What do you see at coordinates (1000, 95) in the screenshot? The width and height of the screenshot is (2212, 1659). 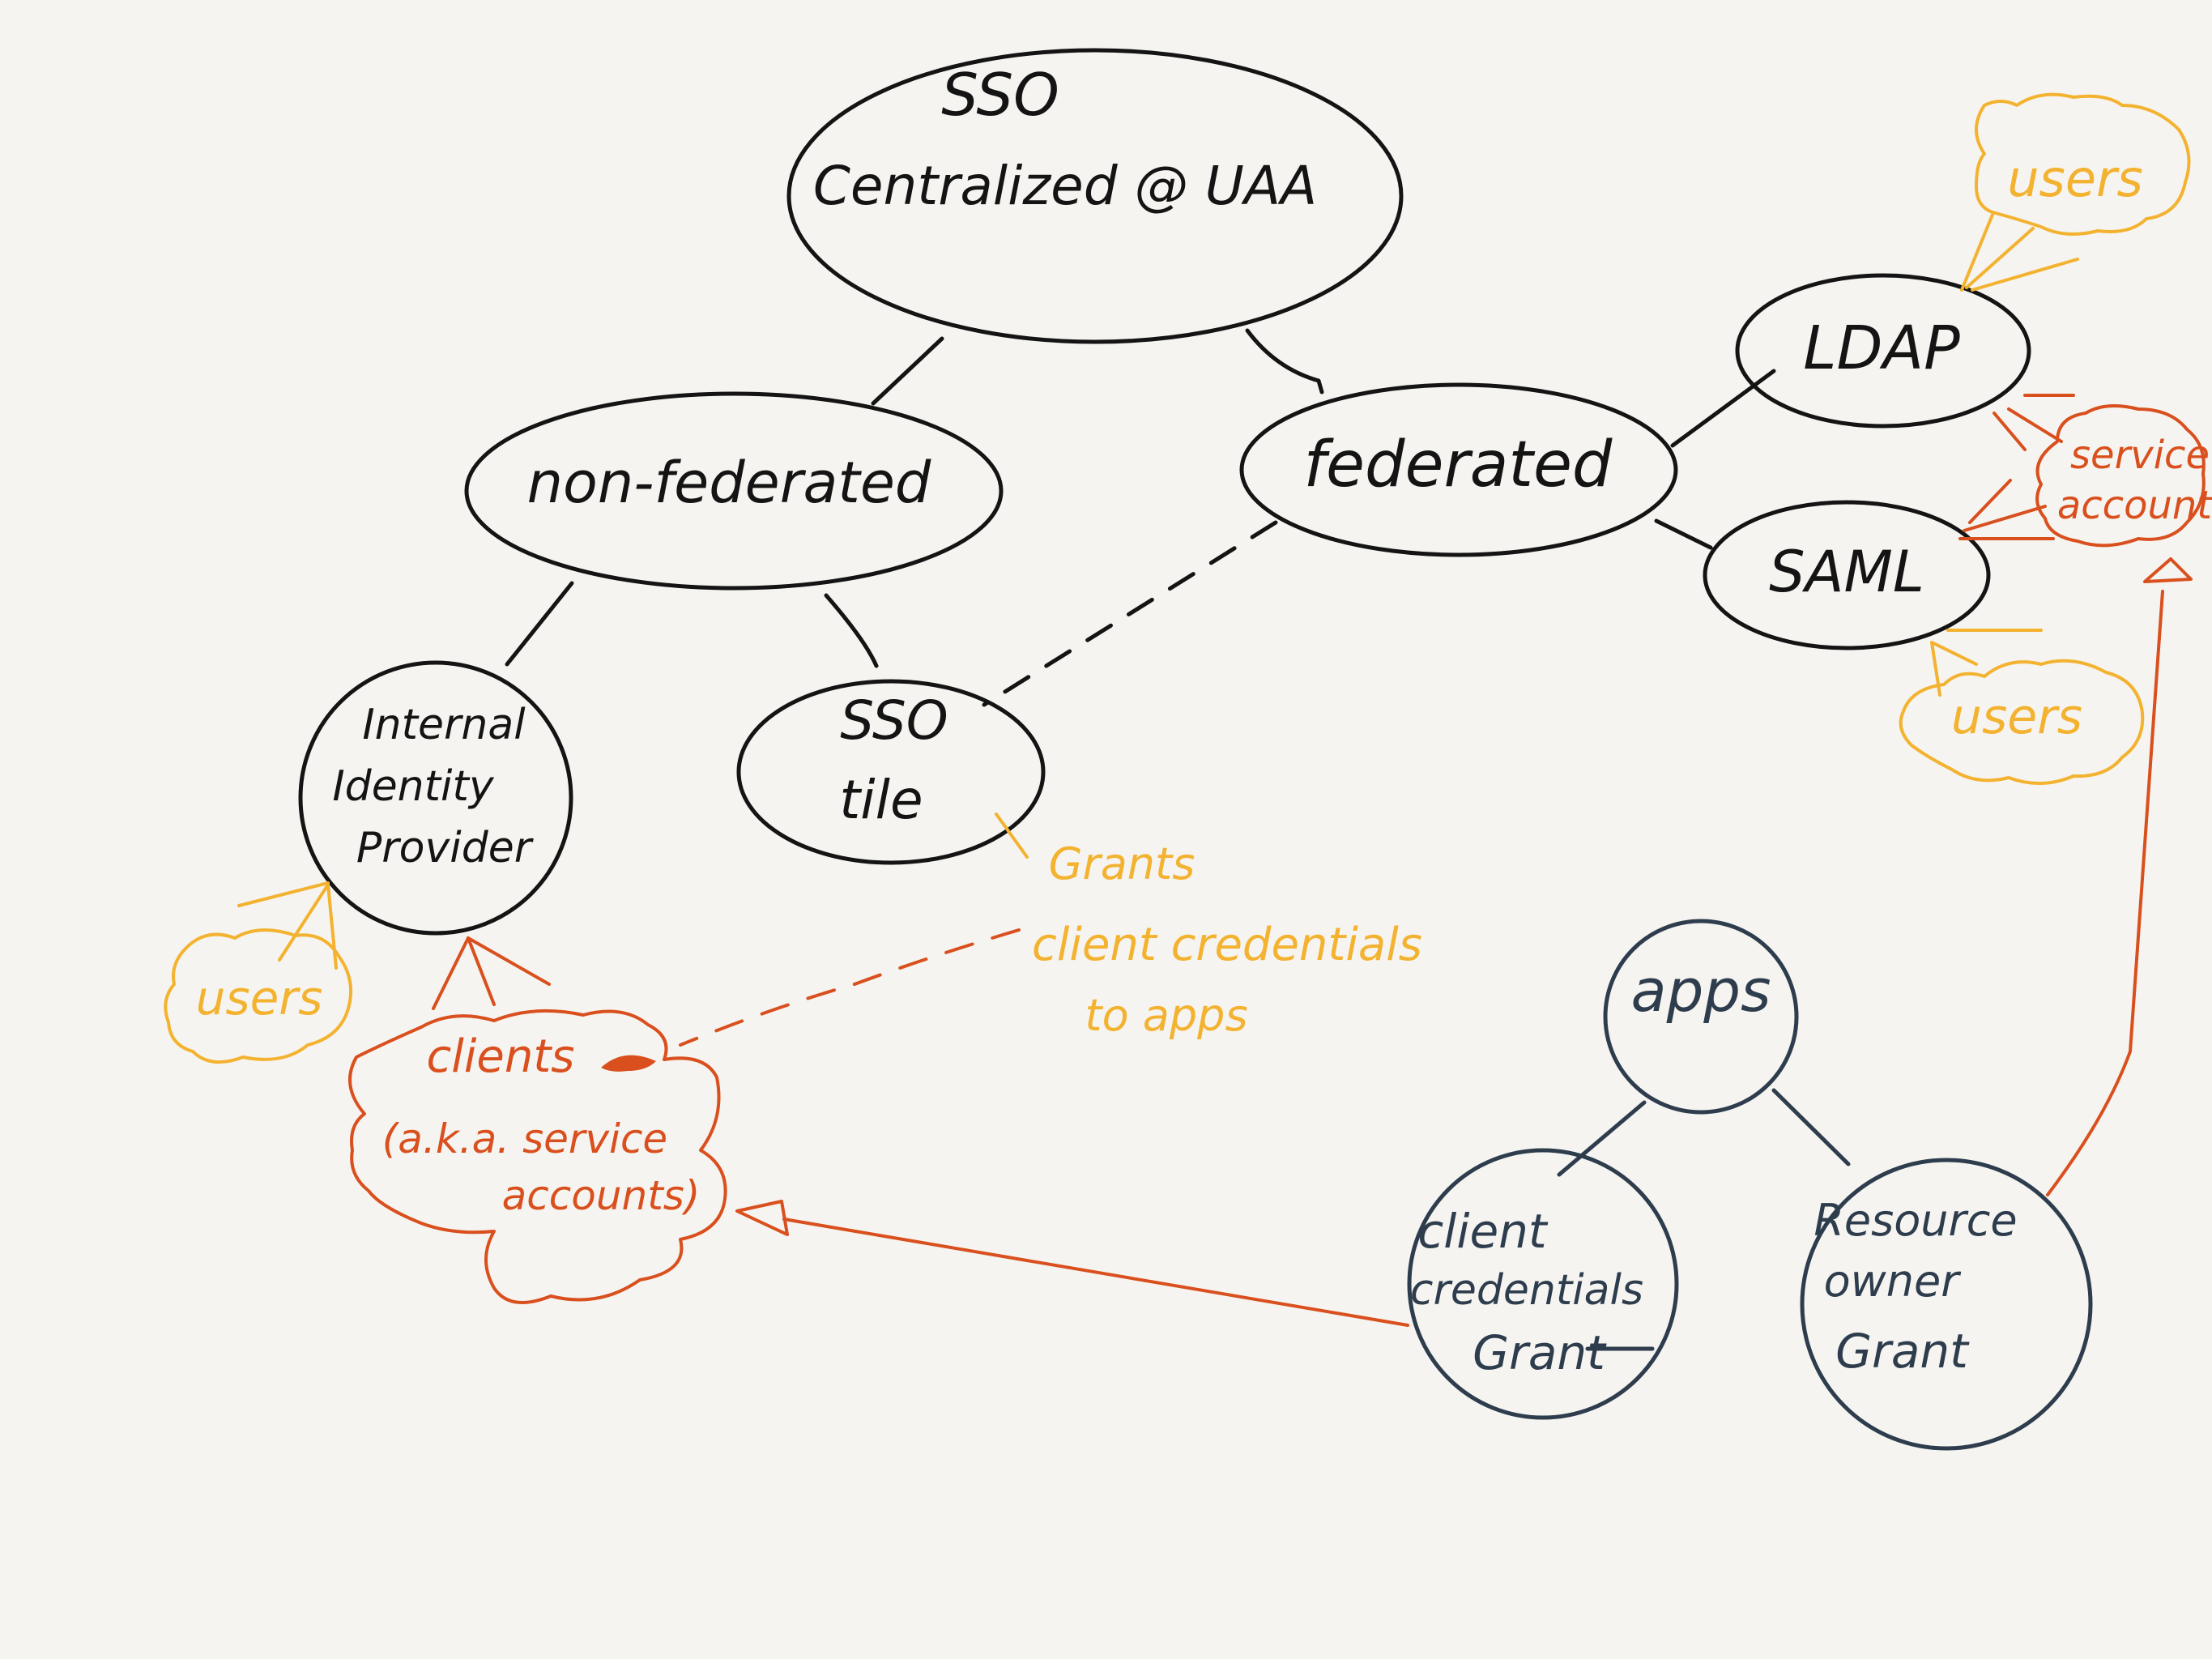 I see `sso-root-title: SSO` at bounding box center [1000, 95].